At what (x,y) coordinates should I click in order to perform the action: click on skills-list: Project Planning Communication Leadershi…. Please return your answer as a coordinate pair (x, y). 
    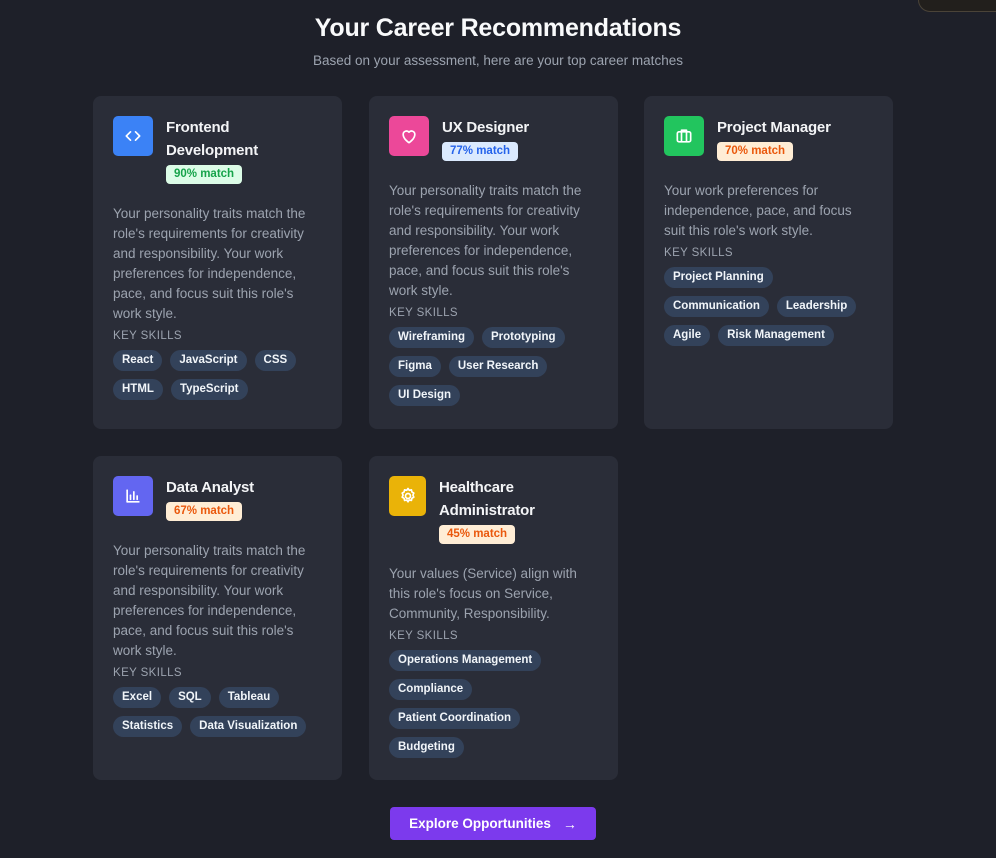
    Looking at the image, I should click on (768, 306).